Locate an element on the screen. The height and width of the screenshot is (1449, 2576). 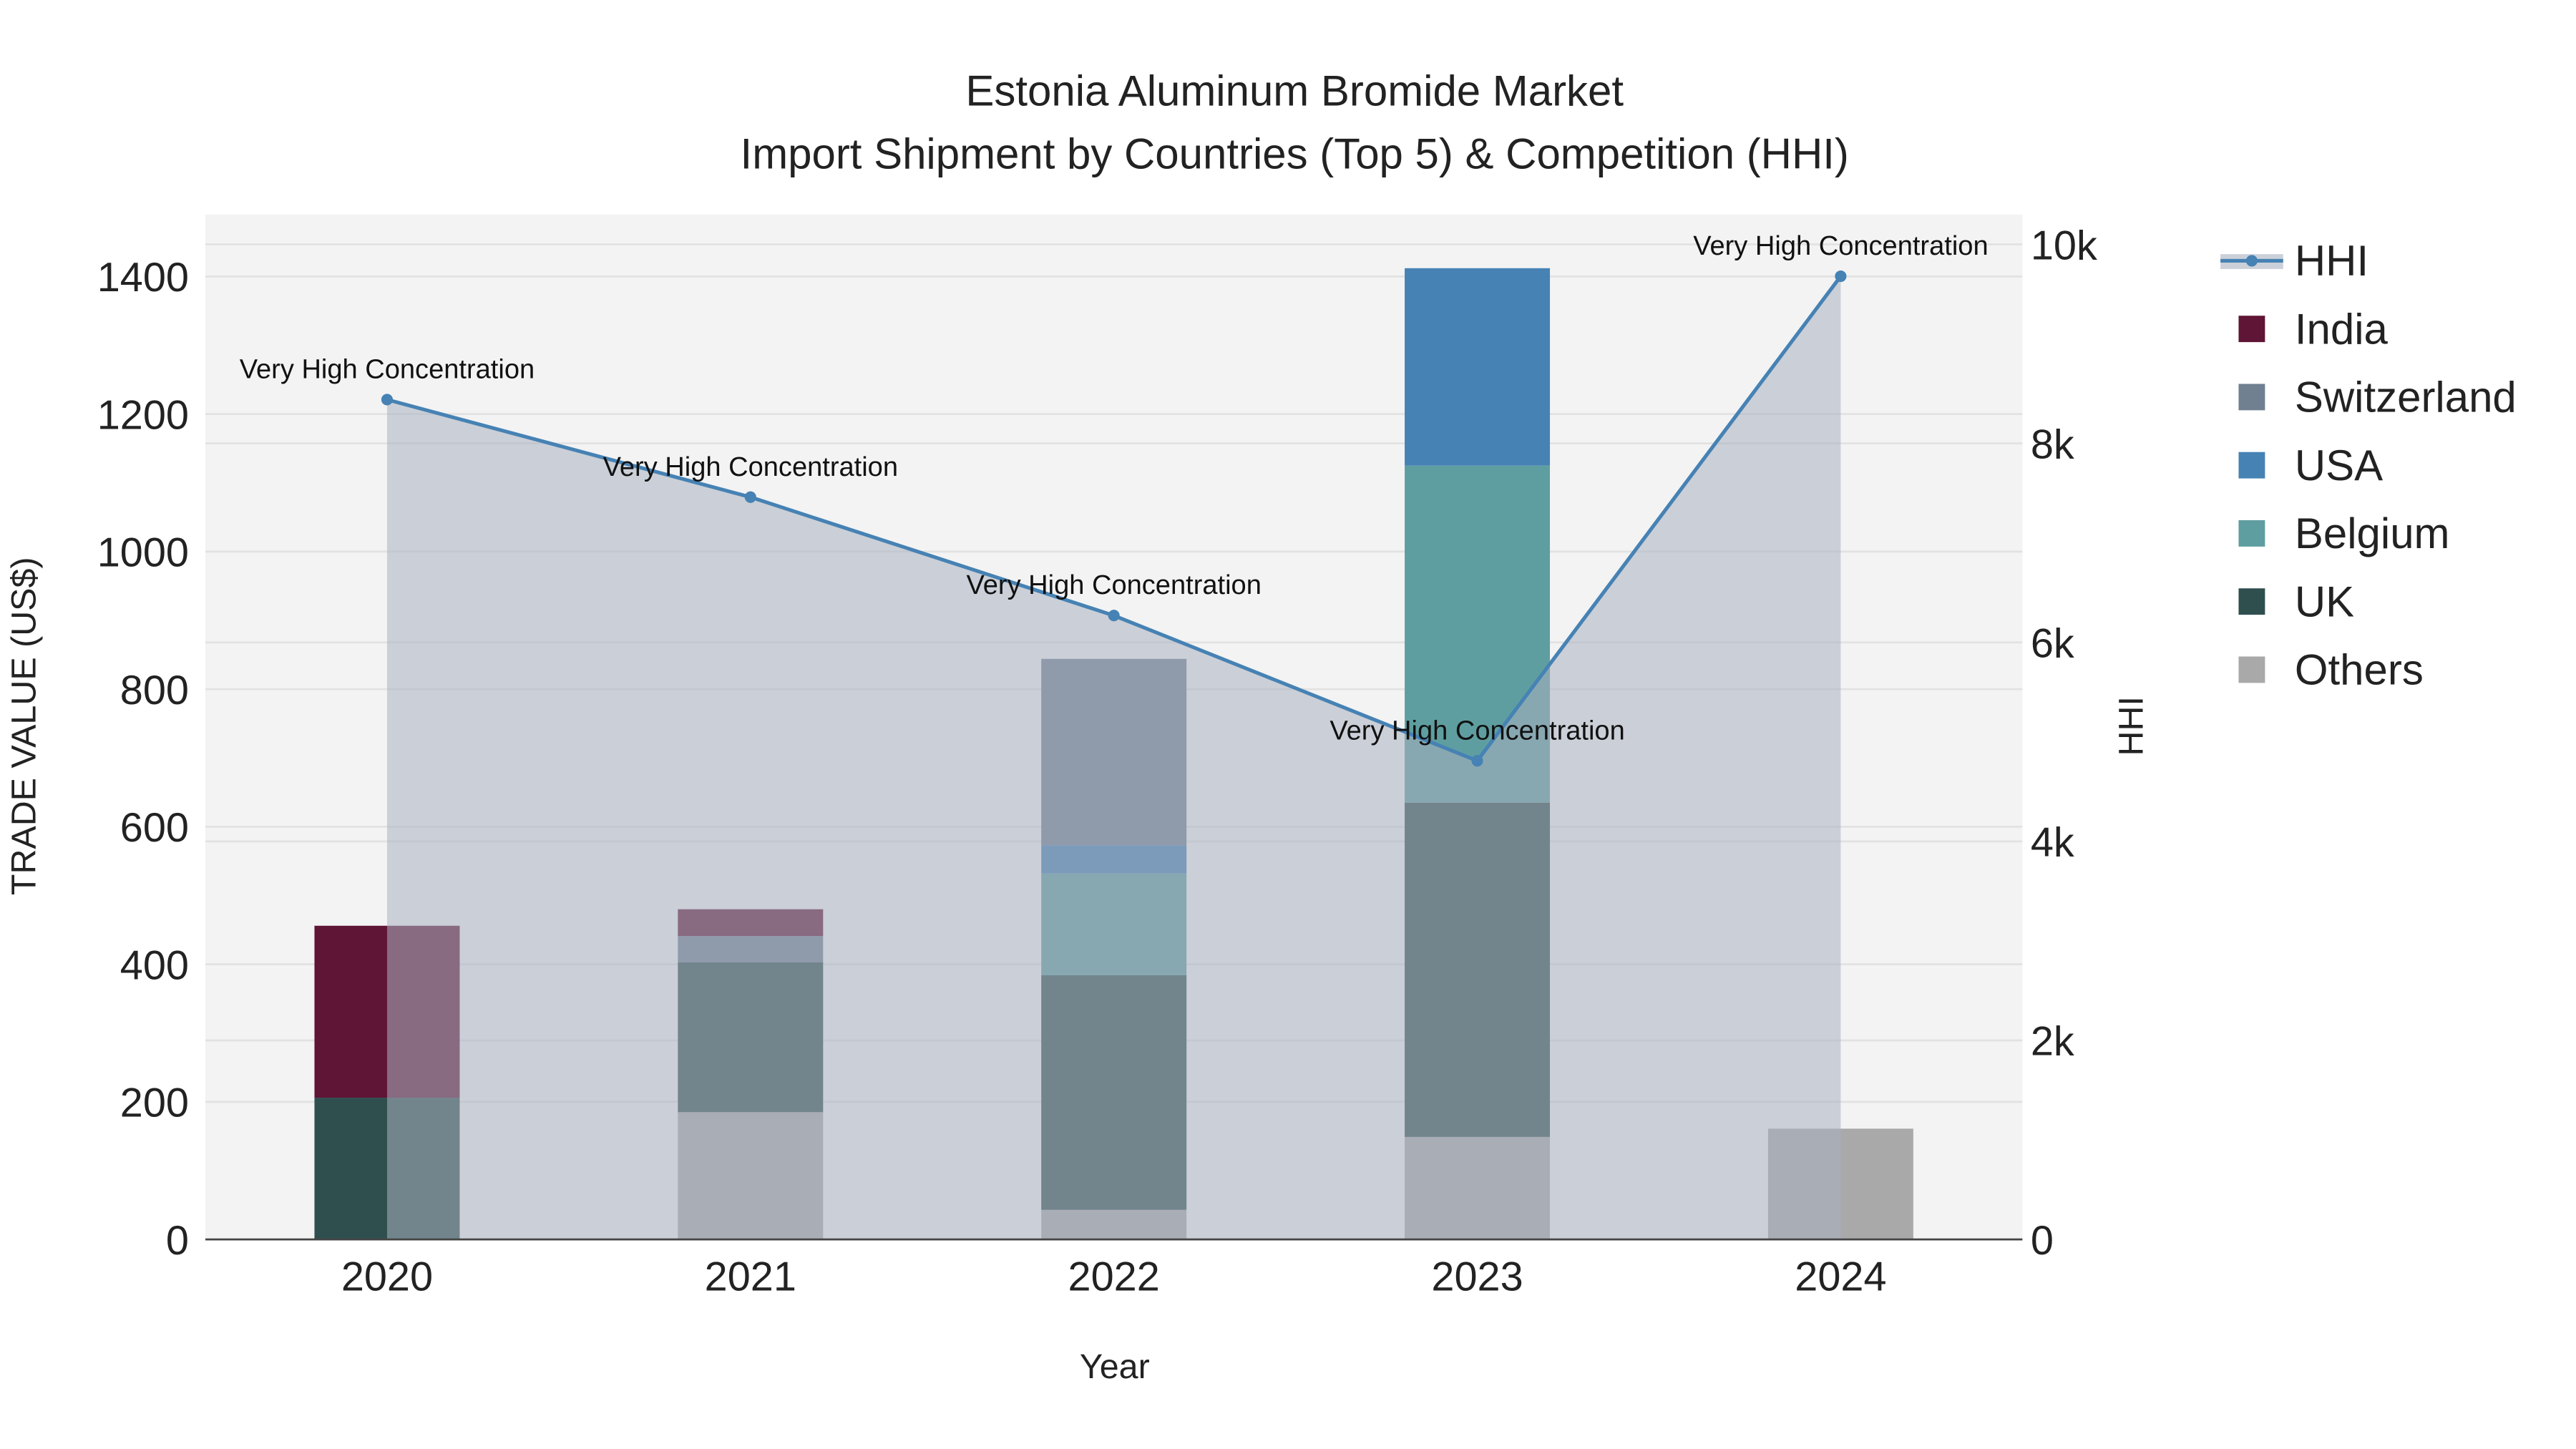
legend-label: Belgium is located at coordinates (2372, 533).